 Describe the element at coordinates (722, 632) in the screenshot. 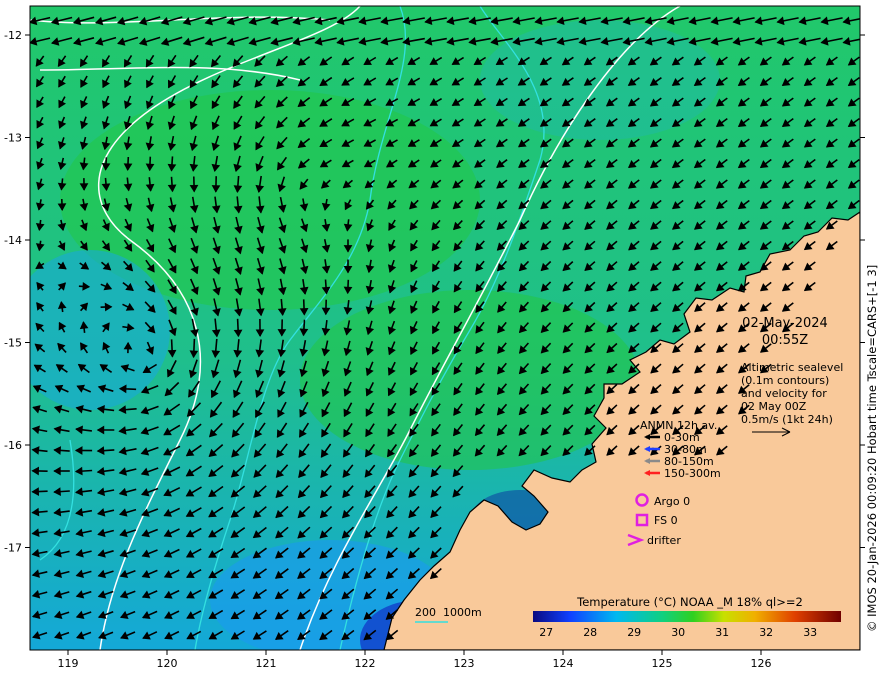

I see `colorbar-tick-label: 31` at that location.